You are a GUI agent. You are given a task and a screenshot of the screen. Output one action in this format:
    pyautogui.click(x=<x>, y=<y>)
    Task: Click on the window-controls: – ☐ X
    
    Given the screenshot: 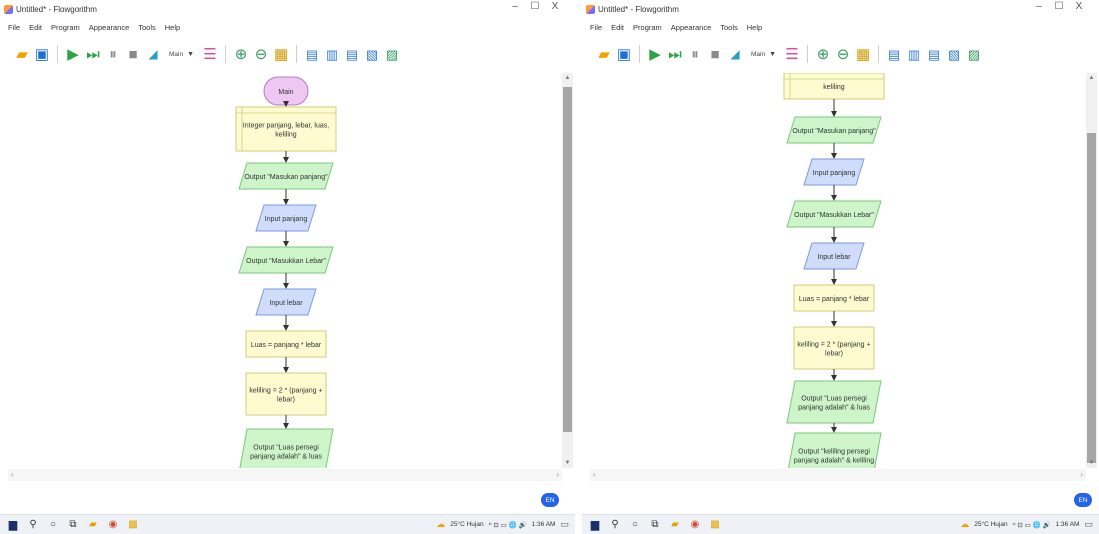 What is the action you would take?
    pyautogui.click(x=535, y=6)
    